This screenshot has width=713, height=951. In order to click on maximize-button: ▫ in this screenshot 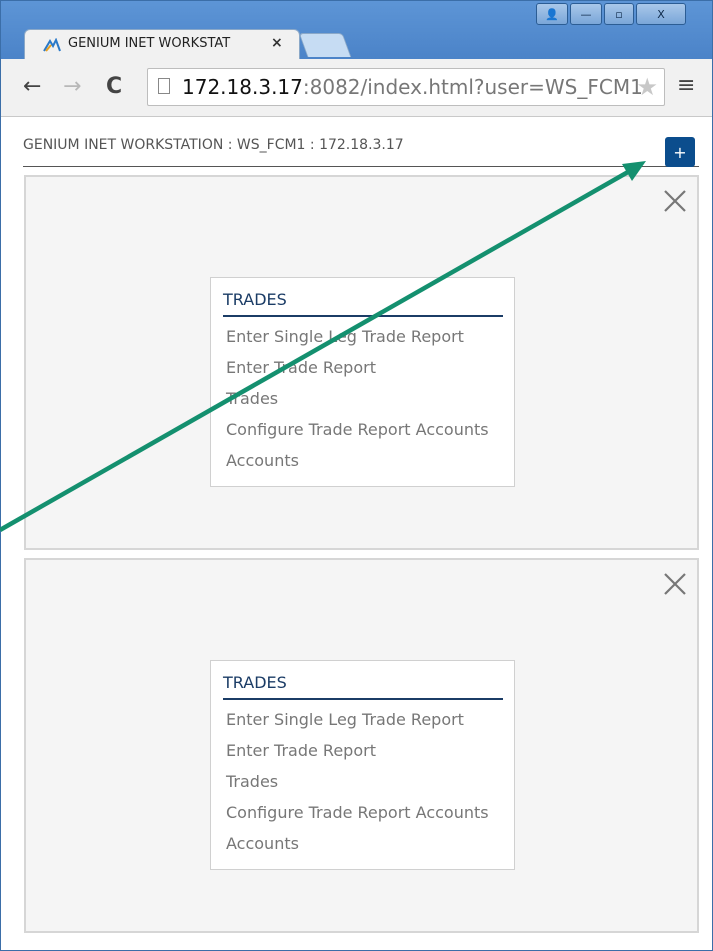, I will do `click(619, 14)`.